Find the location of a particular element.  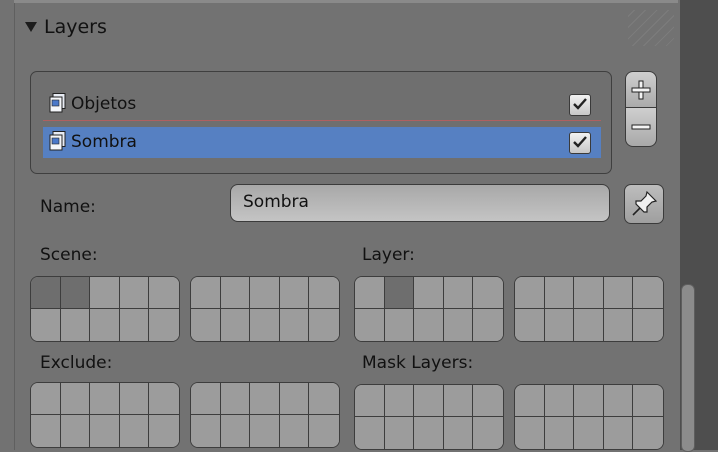

panel-top-border is located at coordinates (346, 1).